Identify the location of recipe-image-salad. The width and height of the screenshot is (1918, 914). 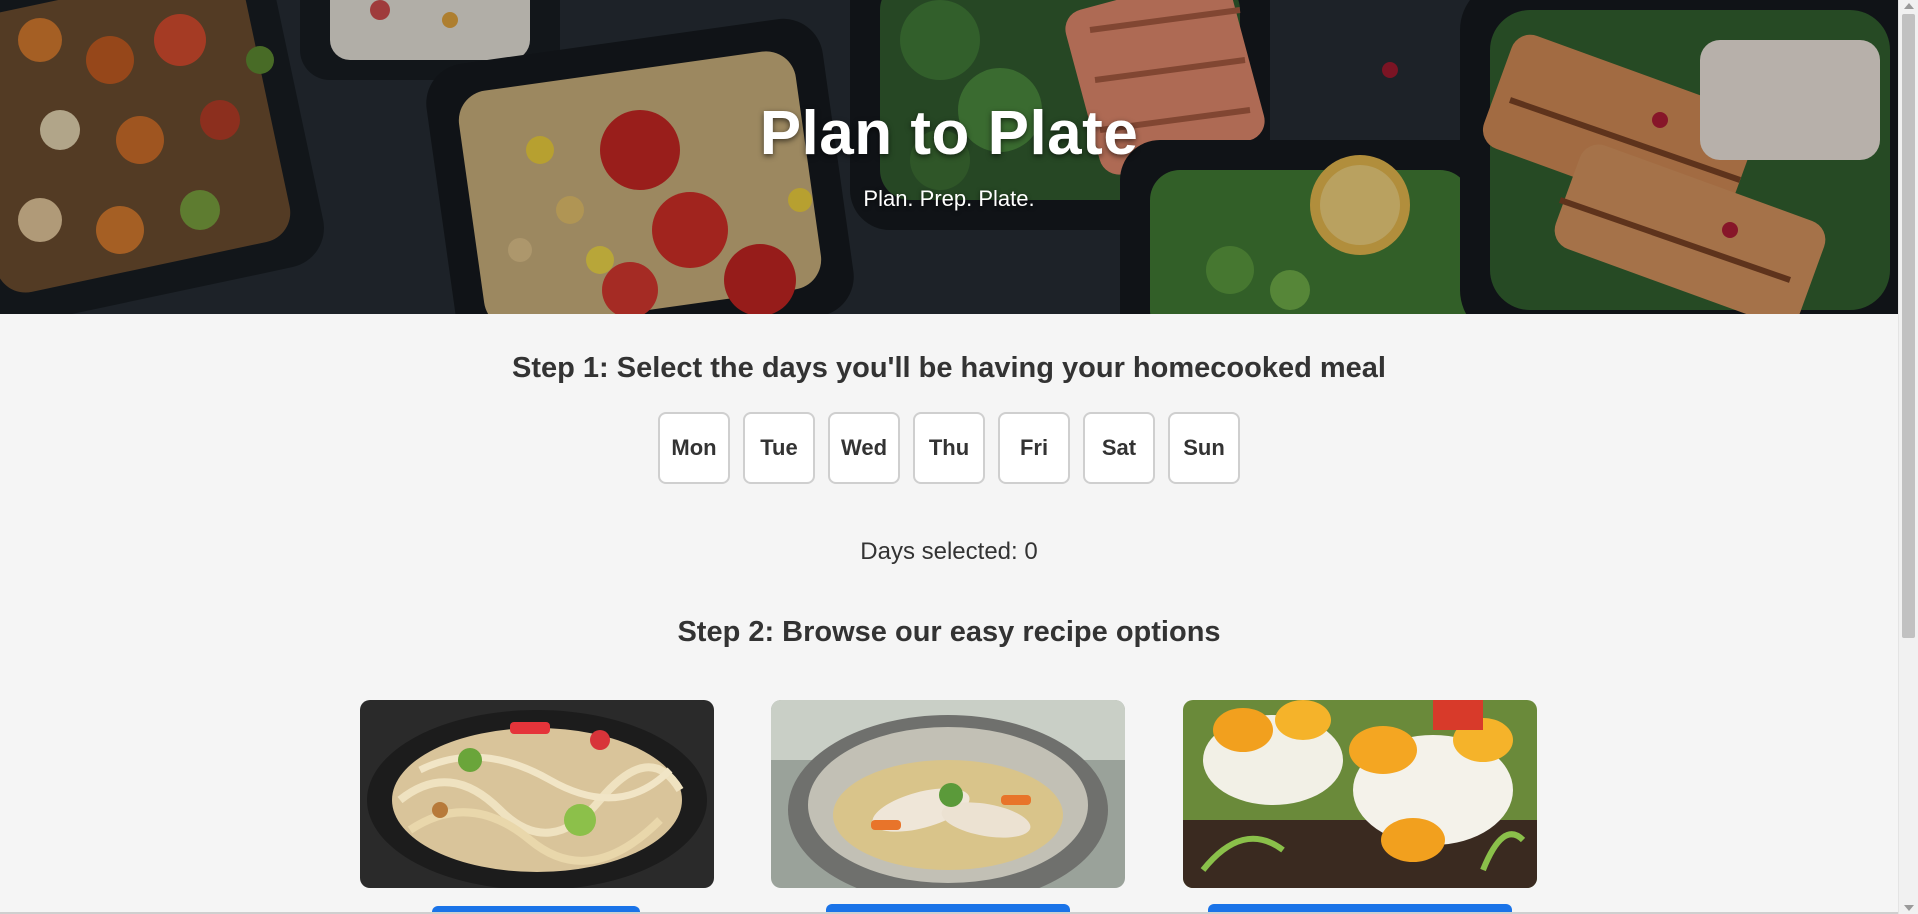
(1360, 794).